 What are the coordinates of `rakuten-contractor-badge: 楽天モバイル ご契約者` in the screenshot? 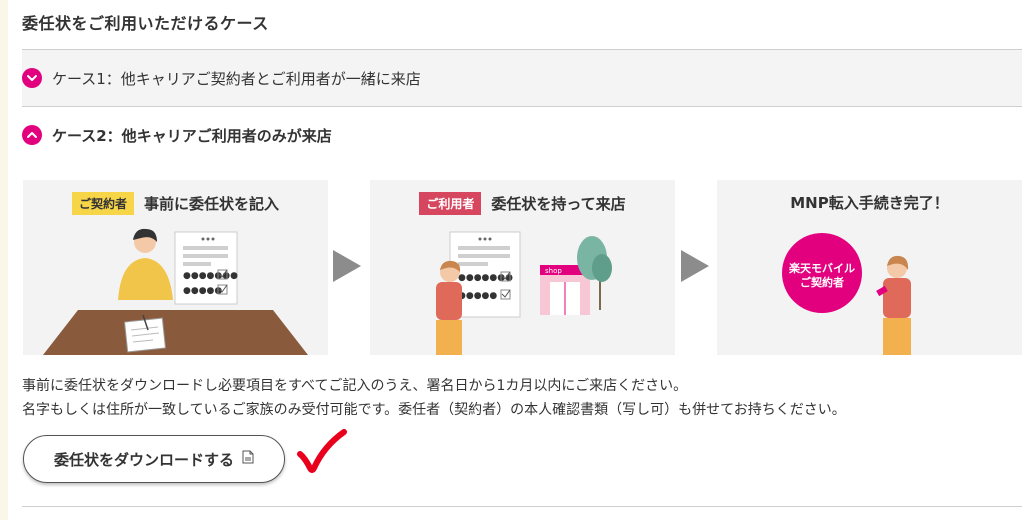 It's located at (822, 276).